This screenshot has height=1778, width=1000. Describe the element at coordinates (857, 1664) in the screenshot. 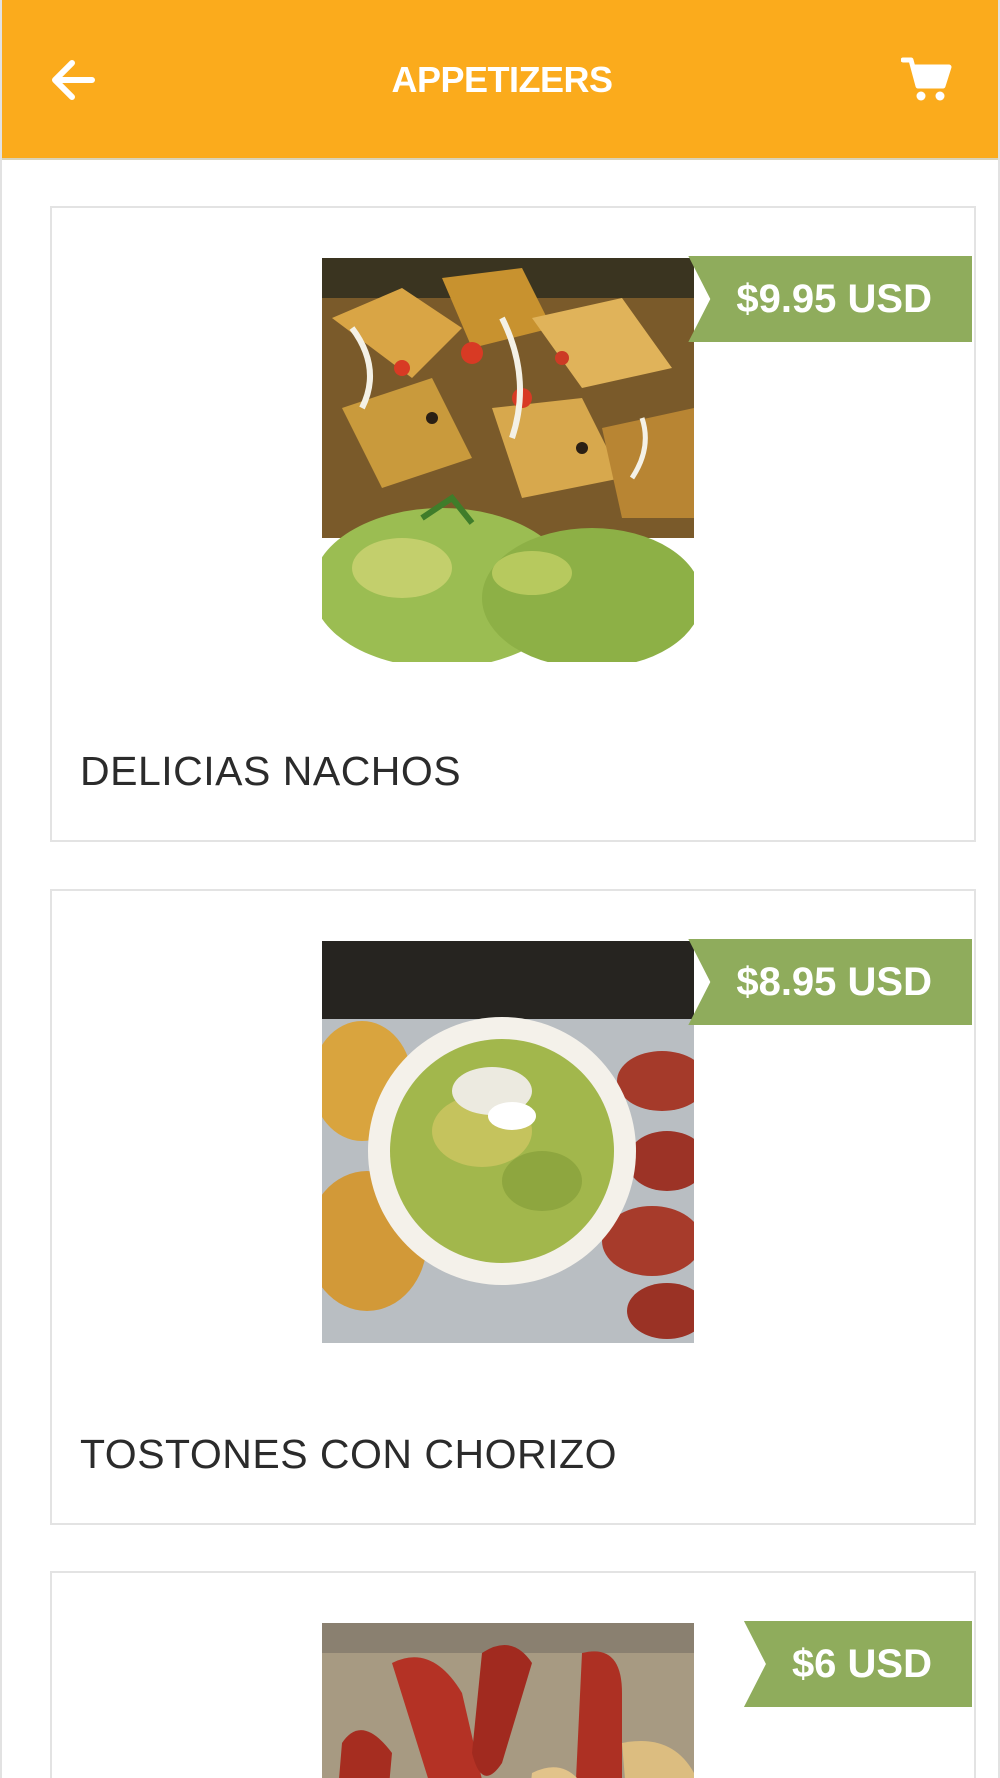

I see `price-tag: $6 USD` at that location.